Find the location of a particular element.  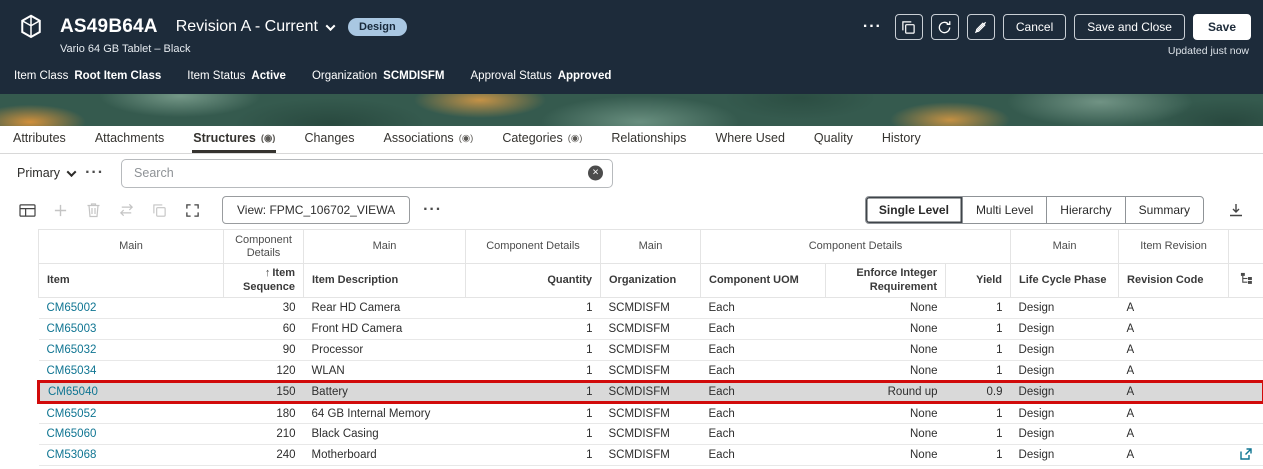

tab-label: Changes is located at coordinates (329, 138).